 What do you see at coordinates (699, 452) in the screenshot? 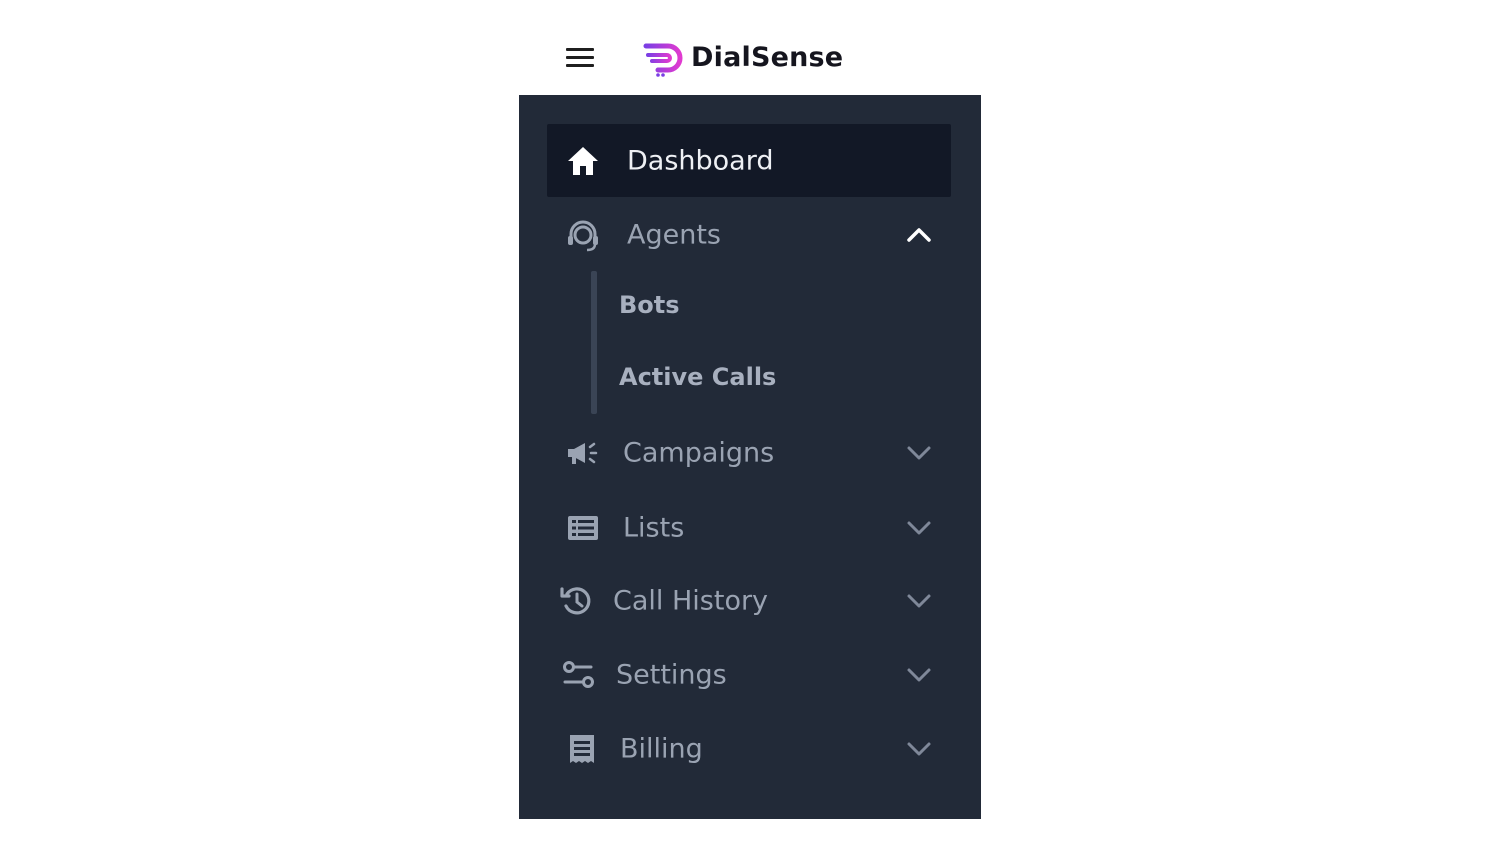
I see `sidebar-item-label: Campaigns` at bounding box center [699, 452].